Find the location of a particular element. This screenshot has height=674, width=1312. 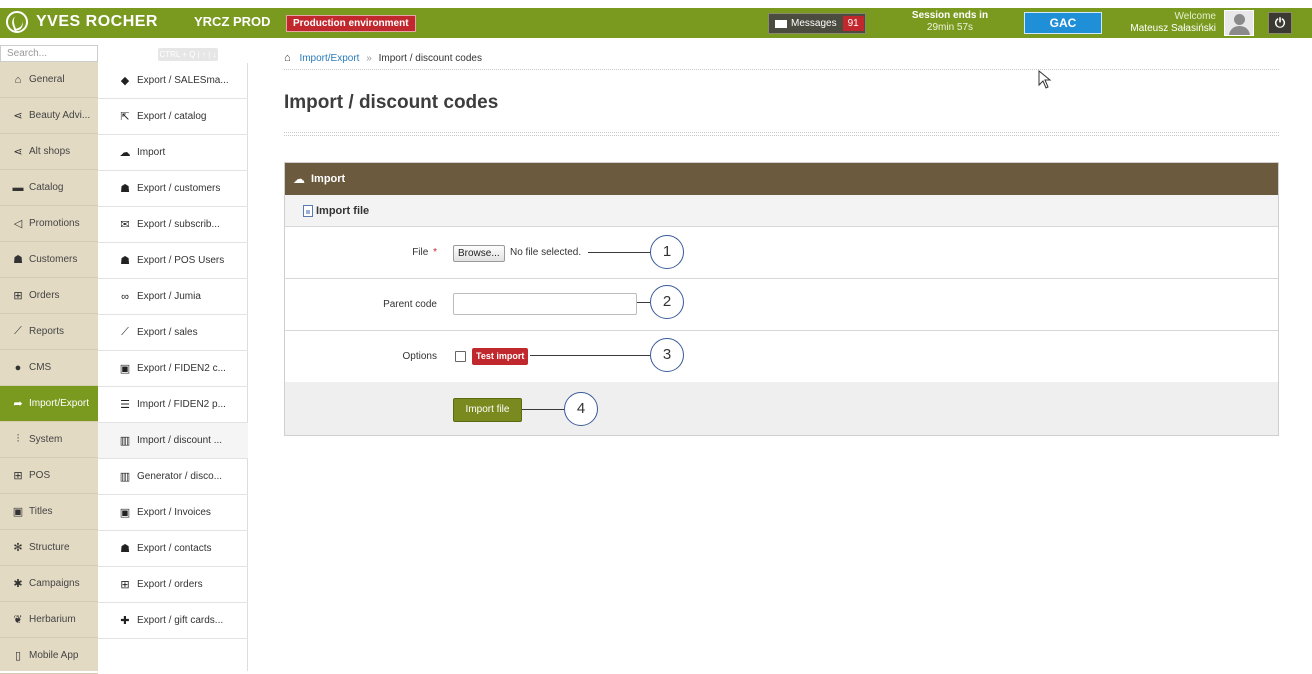

sidebar-item-cms: ● CMS is located at coordinates (49, 368).